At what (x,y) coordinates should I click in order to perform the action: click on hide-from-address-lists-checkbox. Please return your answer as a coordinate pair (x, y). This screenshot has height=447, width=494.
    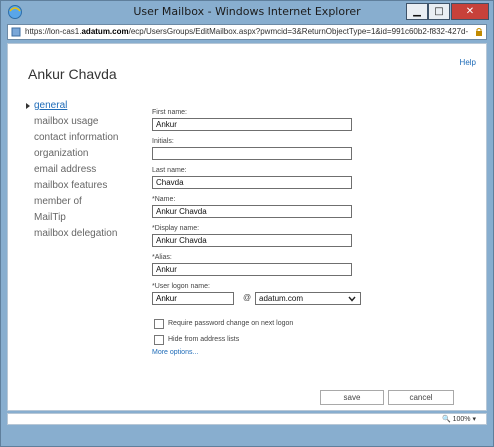
    Looking at the image, I should click on (159, 340).